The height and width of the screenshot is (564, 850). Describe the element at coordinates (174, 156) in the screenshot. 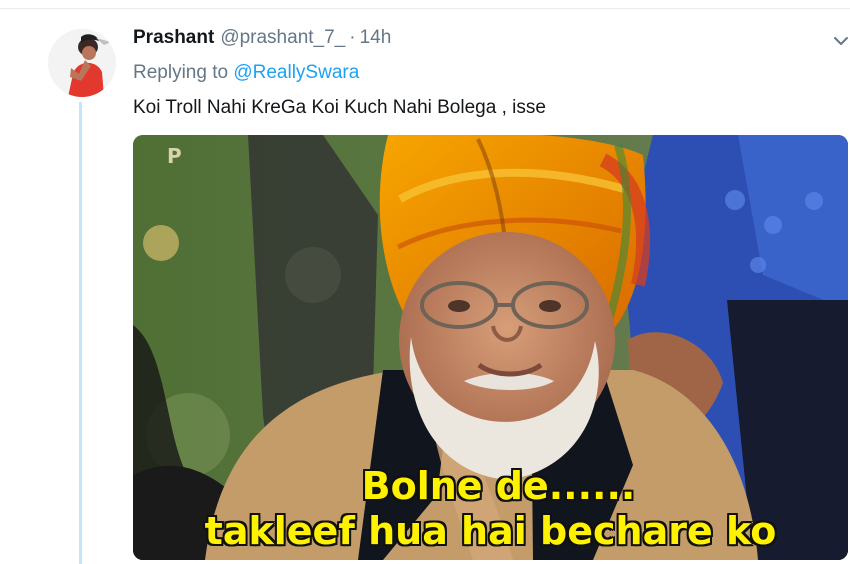

I see `watermark-text: P` at that location.